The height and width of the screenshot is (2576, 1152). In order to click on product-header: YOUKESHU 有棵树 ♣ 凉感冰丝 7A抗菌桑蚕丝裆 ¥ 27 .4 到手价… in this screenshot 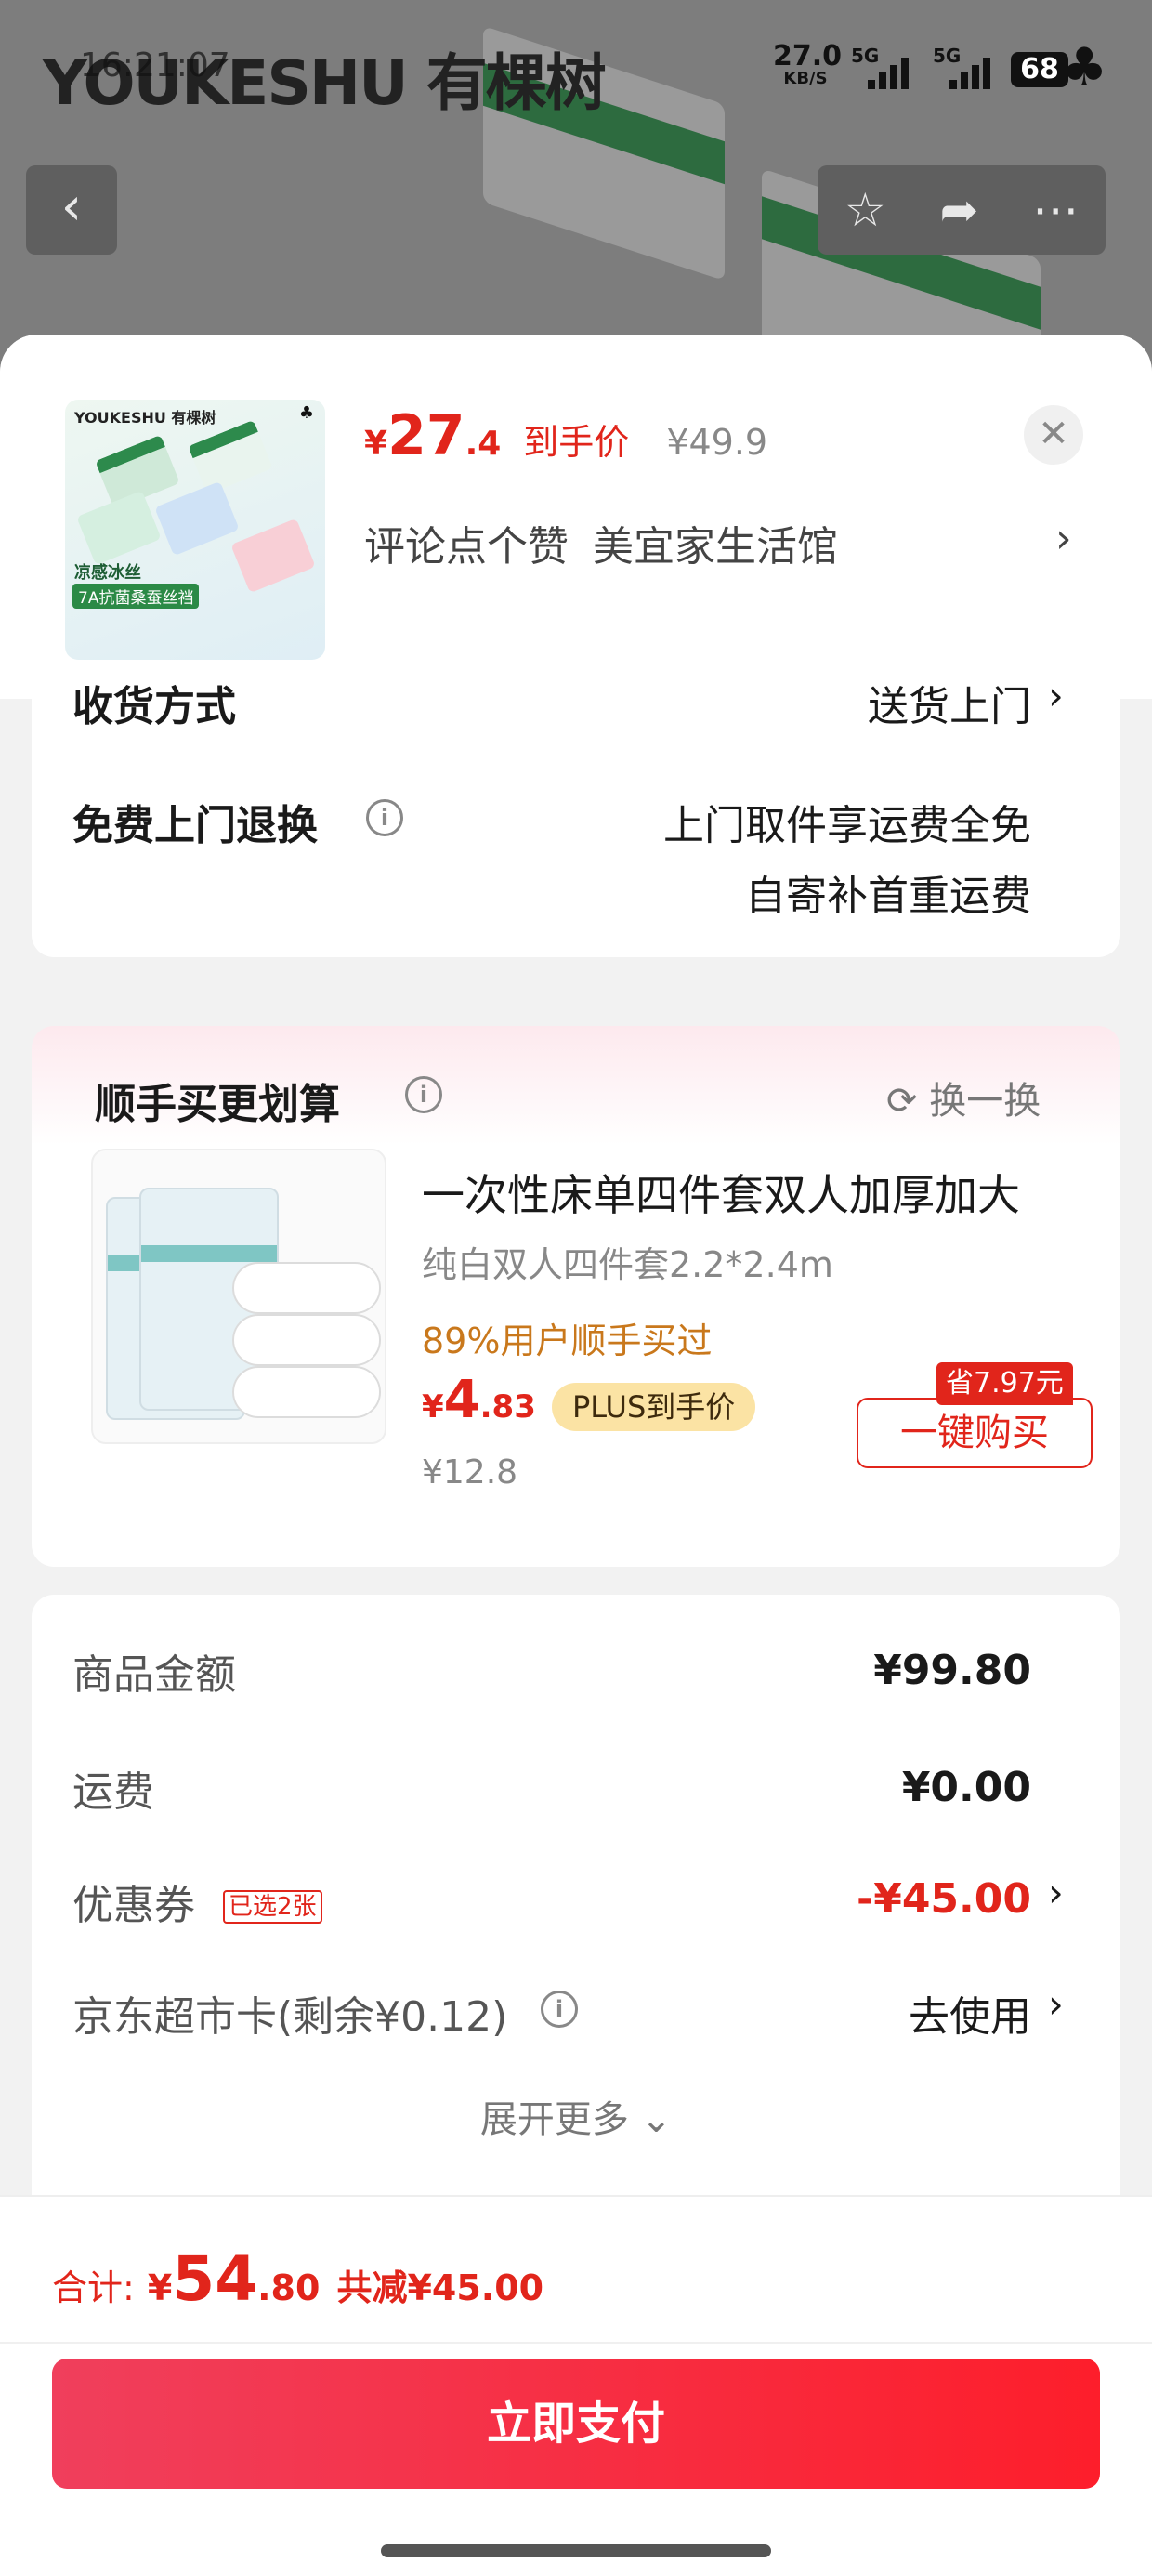, I will do `click(576, 517)`.